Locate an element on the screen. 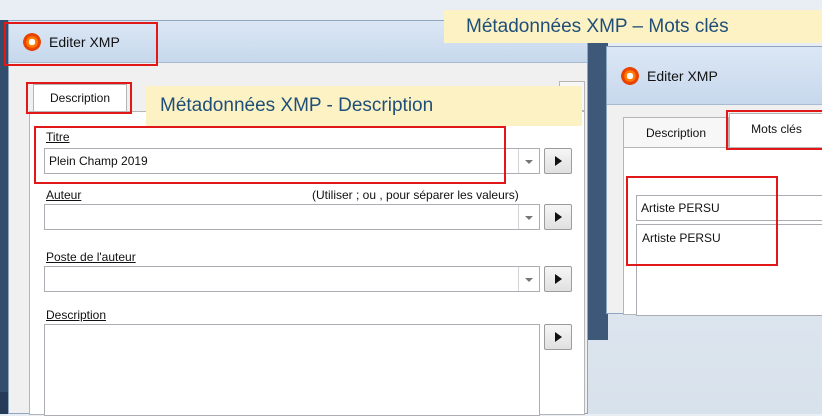  window-title-right: Editer XMP is located at coordinates (682, 76).